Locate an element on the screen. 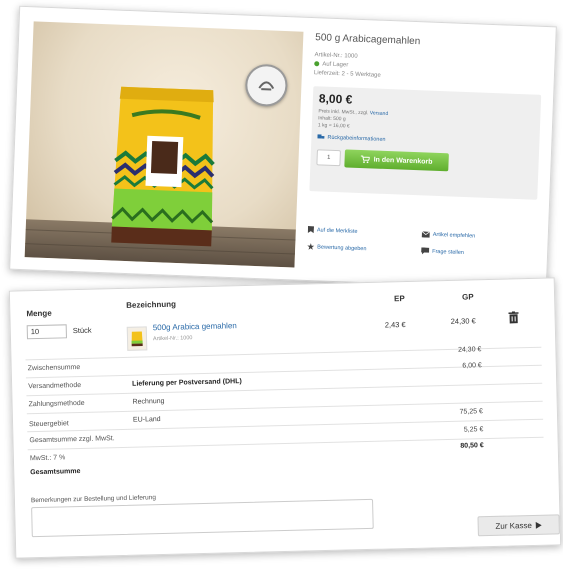  delete-trash-icon is located at coordinates (513, 317).